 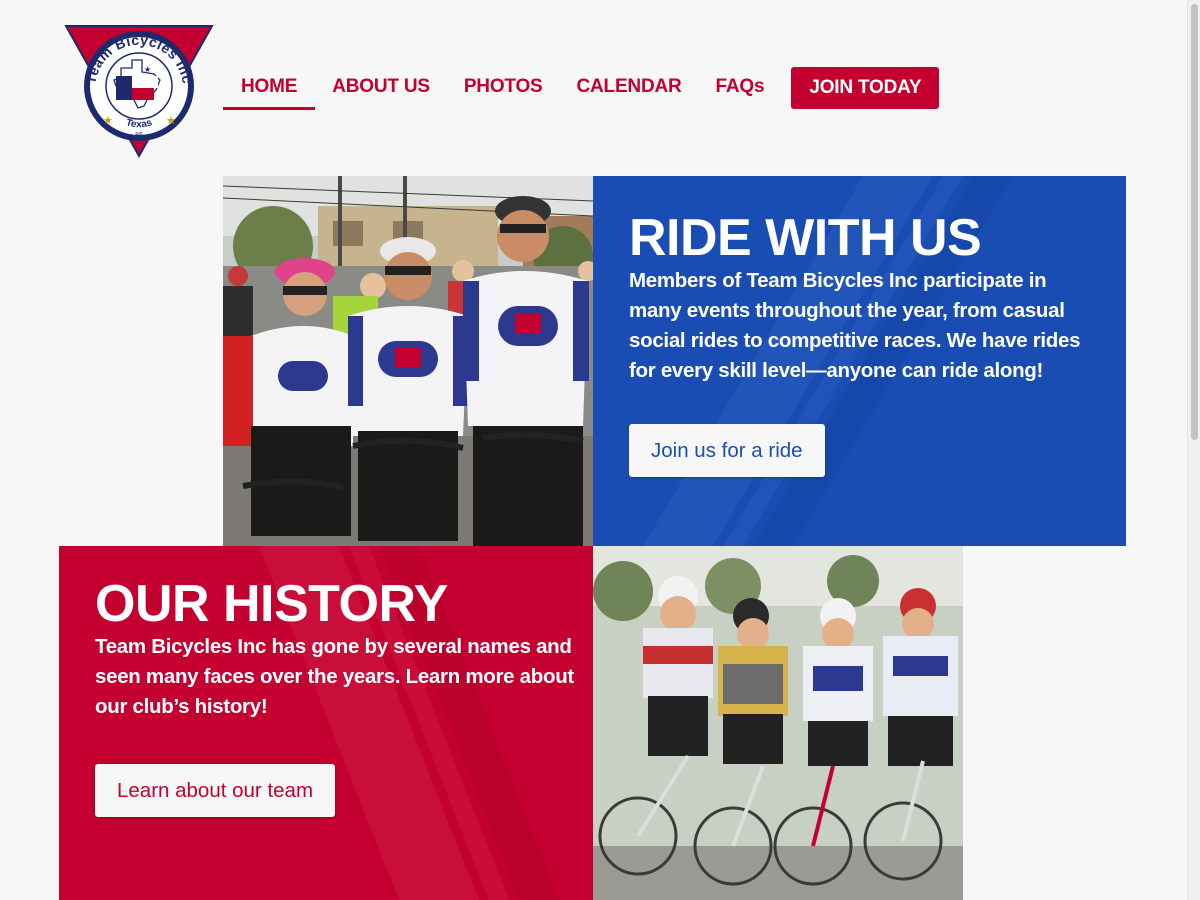 What do you see at coordinates (740, 88) in the screenshot?
I see `nav-faqs: FAQs` at bounding box center [740, 88].